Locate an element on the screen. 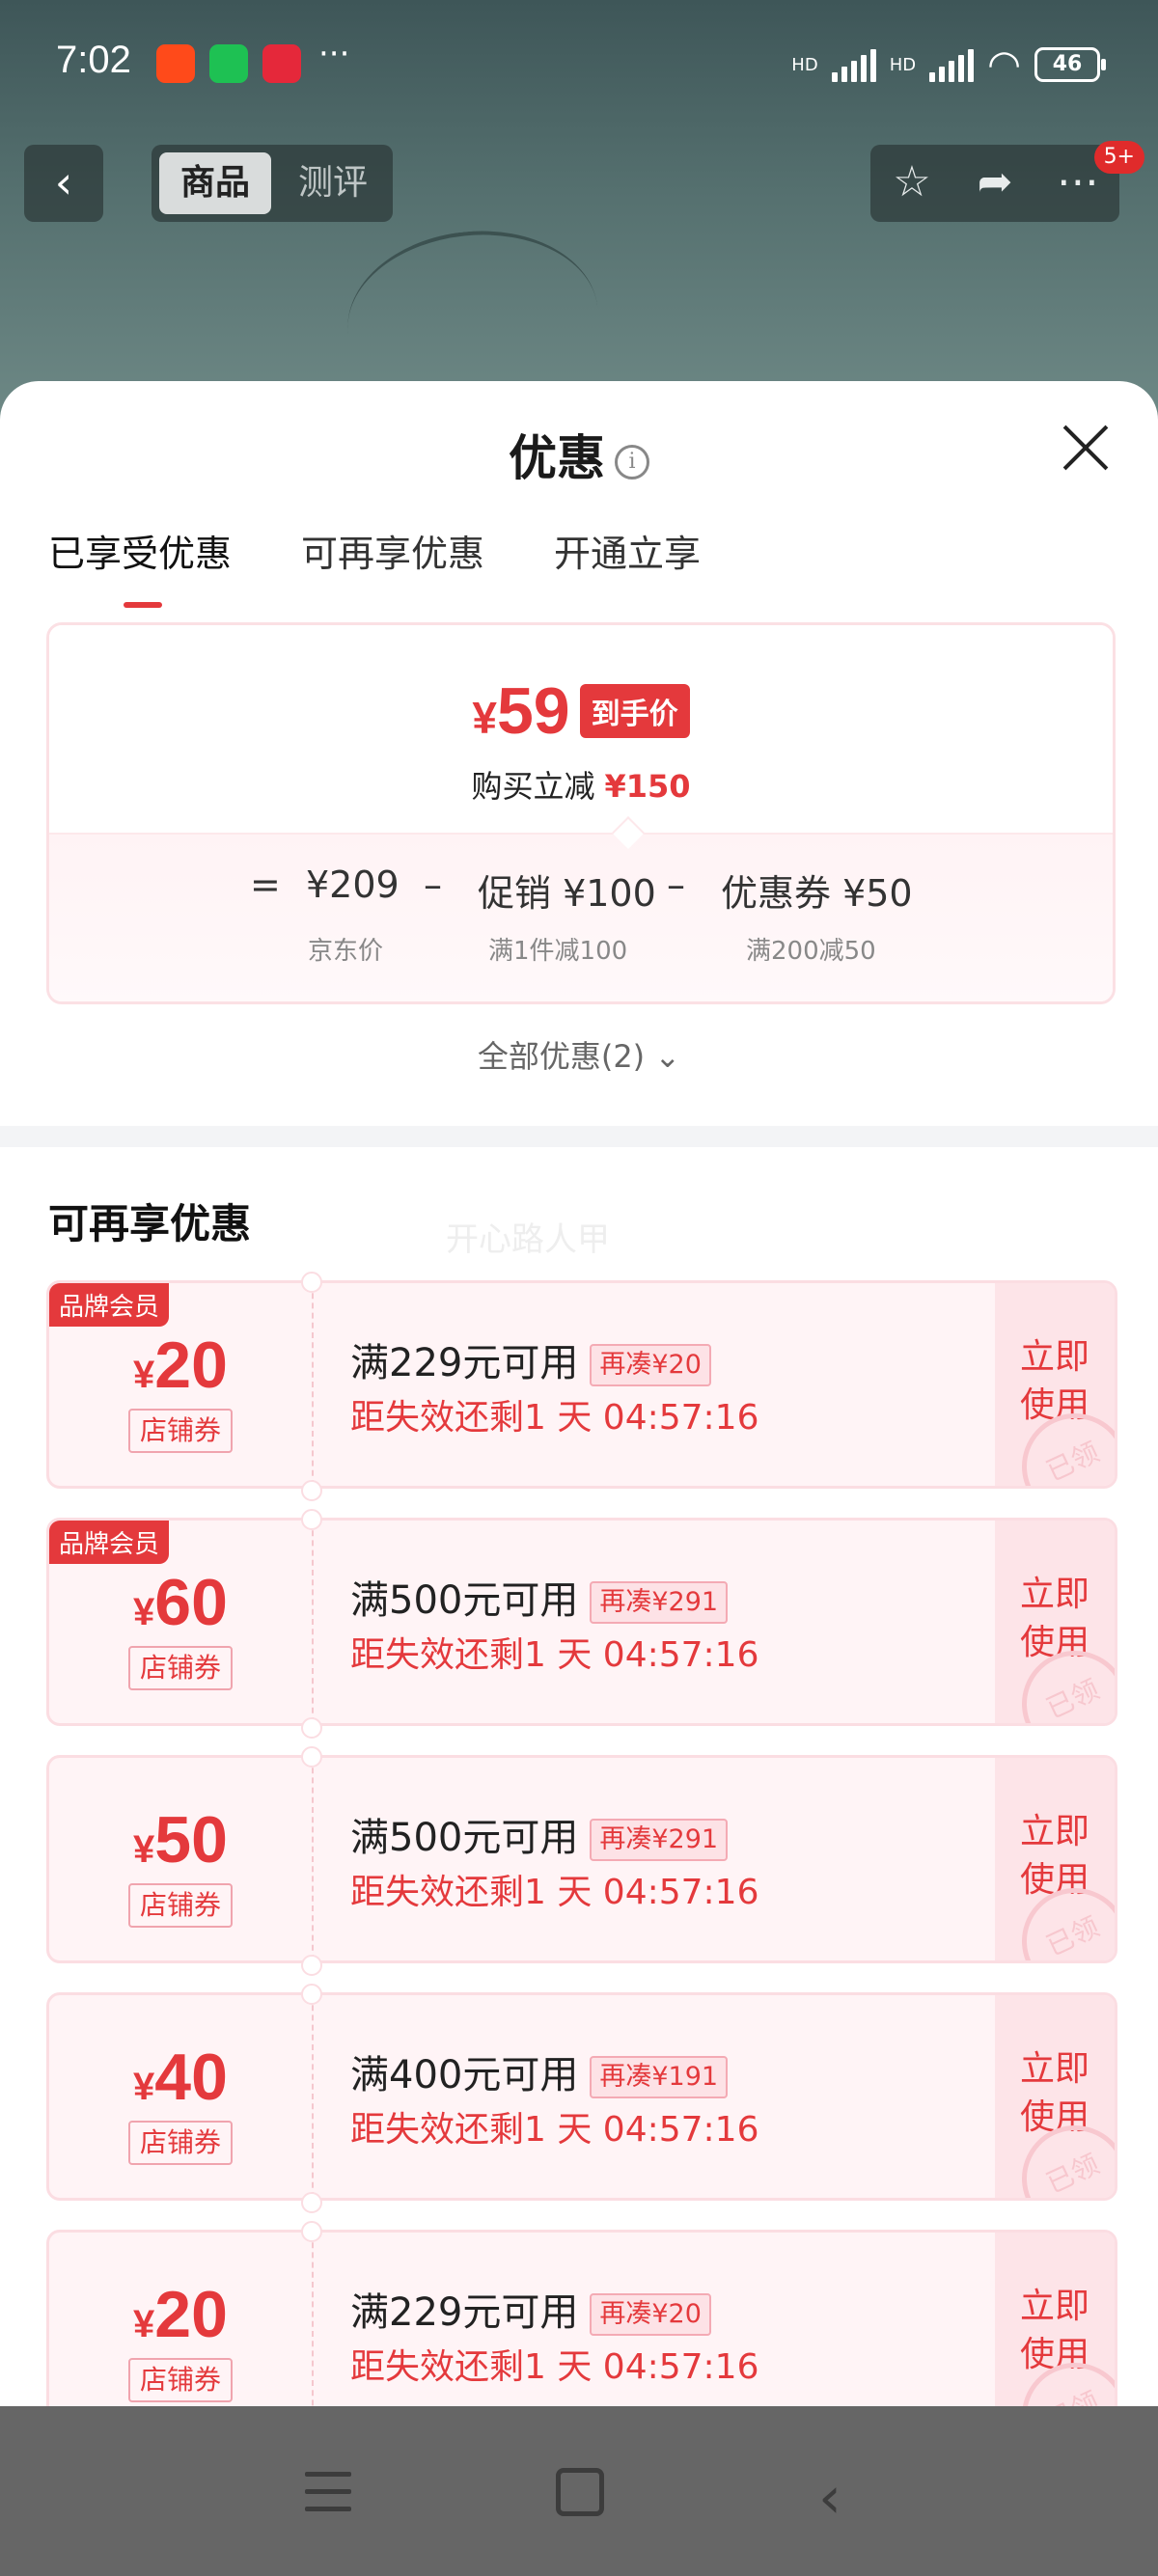 Image resolution: width=1158 pixels, height=2576 pixels. tab-review: 测评 is located at coordinates (333, 183).